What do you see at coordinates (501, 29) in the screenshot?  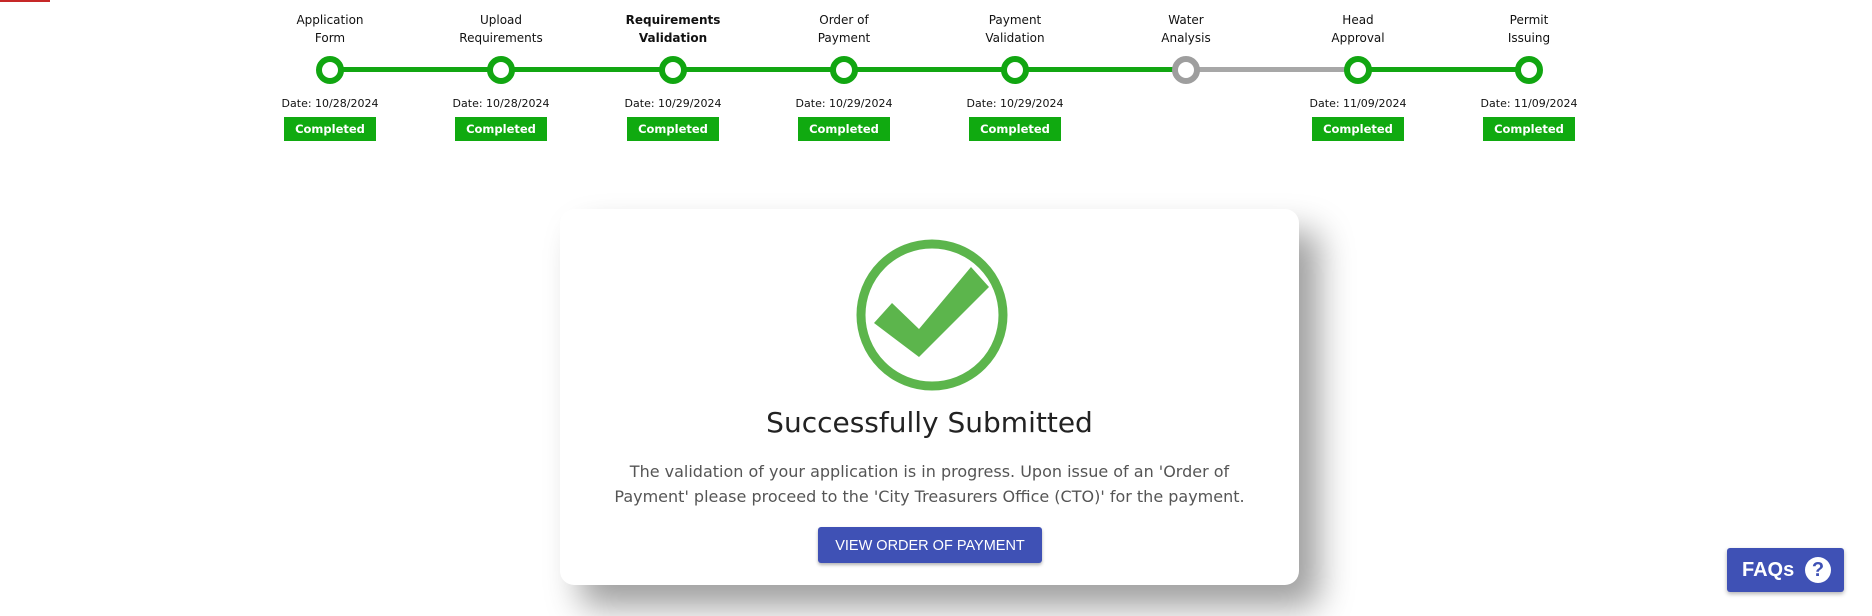 I see `step-label: Upload Requirements` at bounding box center [501, 29].